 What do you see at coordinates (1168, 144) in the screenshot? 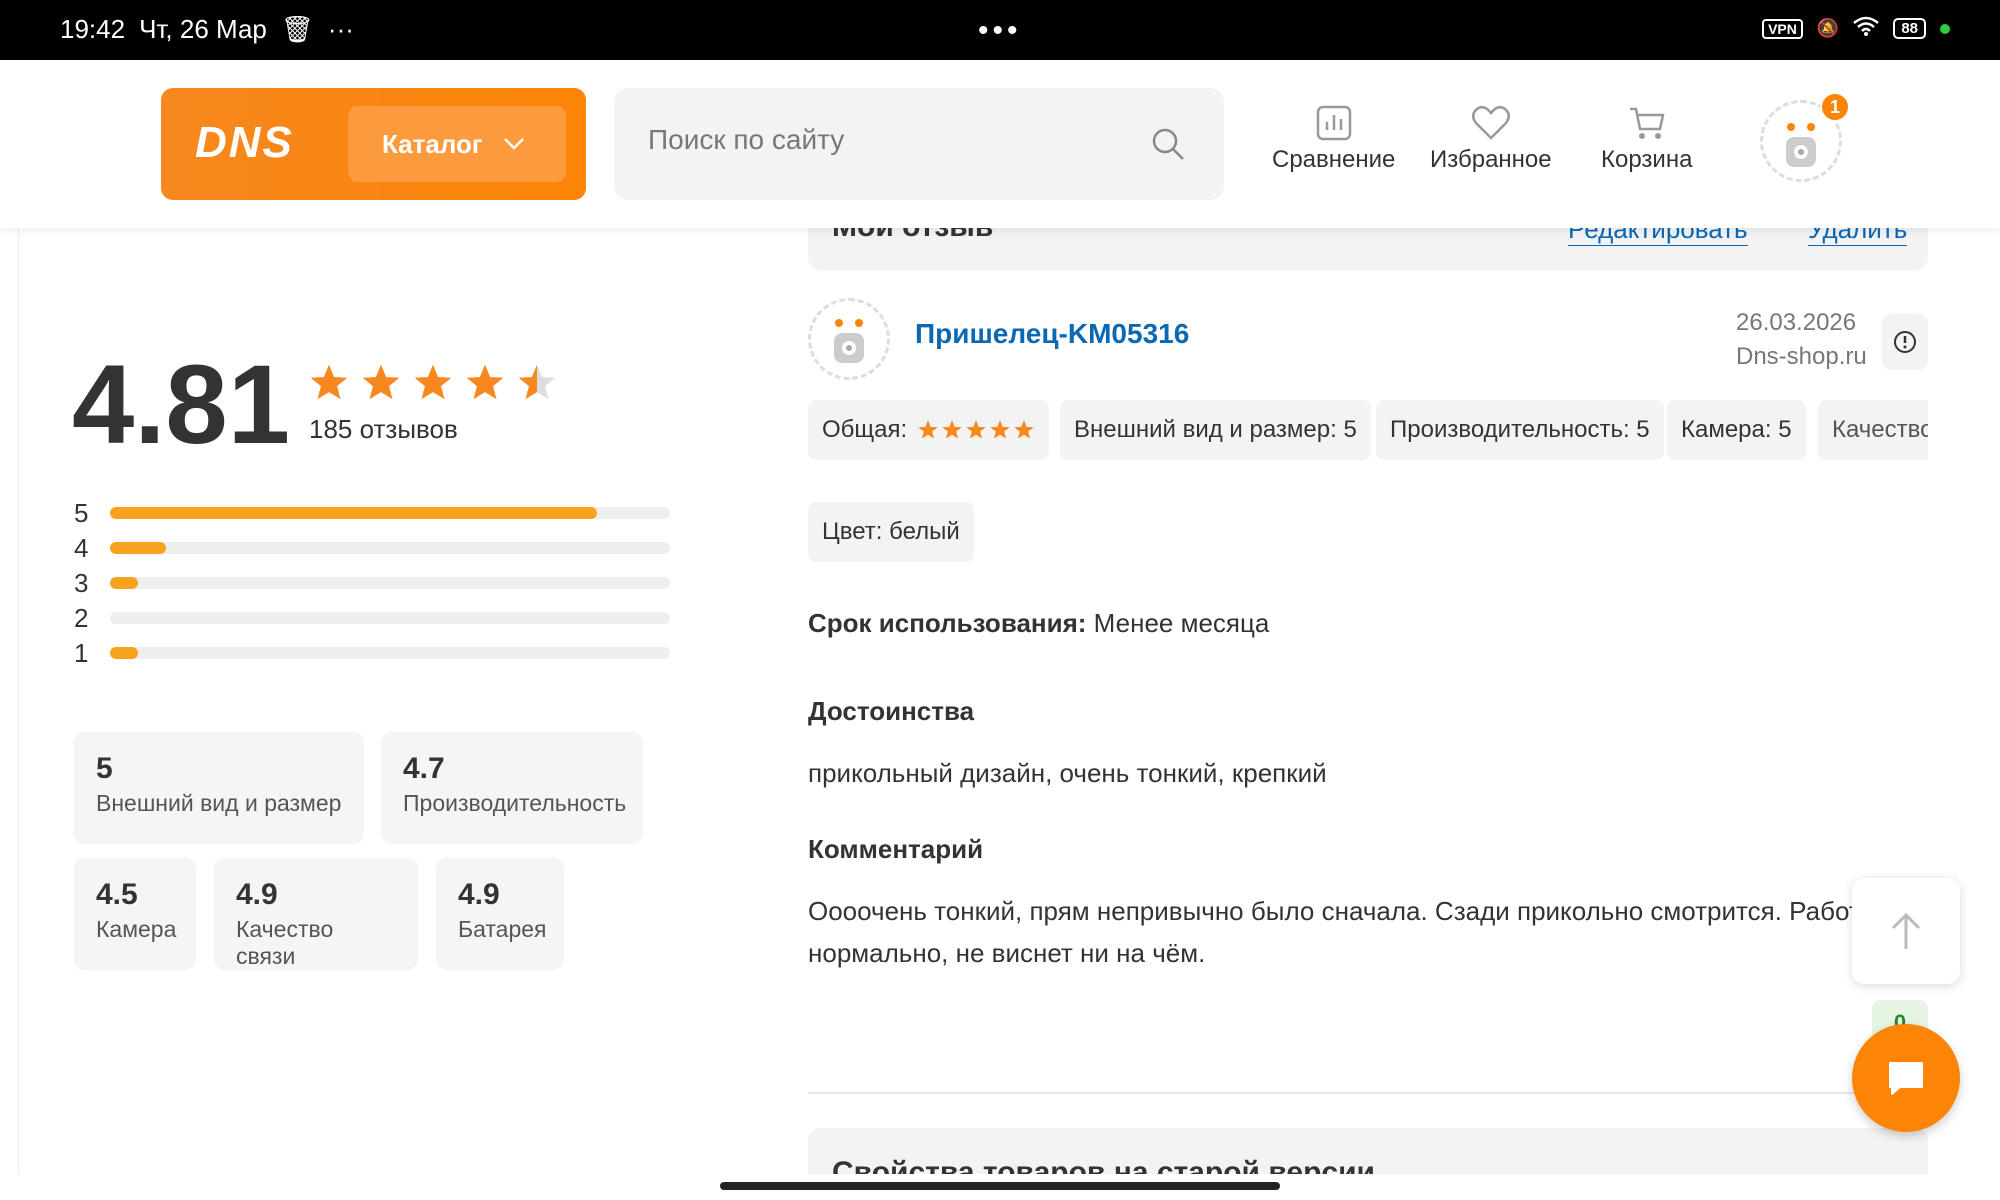
I see `search-icon` at bounding box center [1168, 144].